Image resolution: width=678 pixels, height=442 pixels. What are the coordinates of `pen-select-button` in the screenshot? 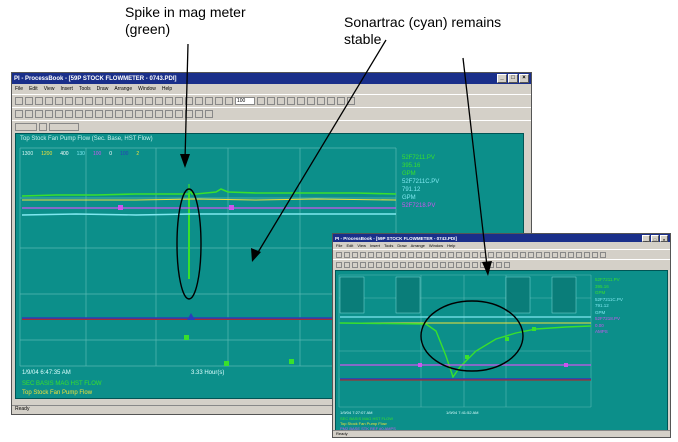 It's located at (43, 126).